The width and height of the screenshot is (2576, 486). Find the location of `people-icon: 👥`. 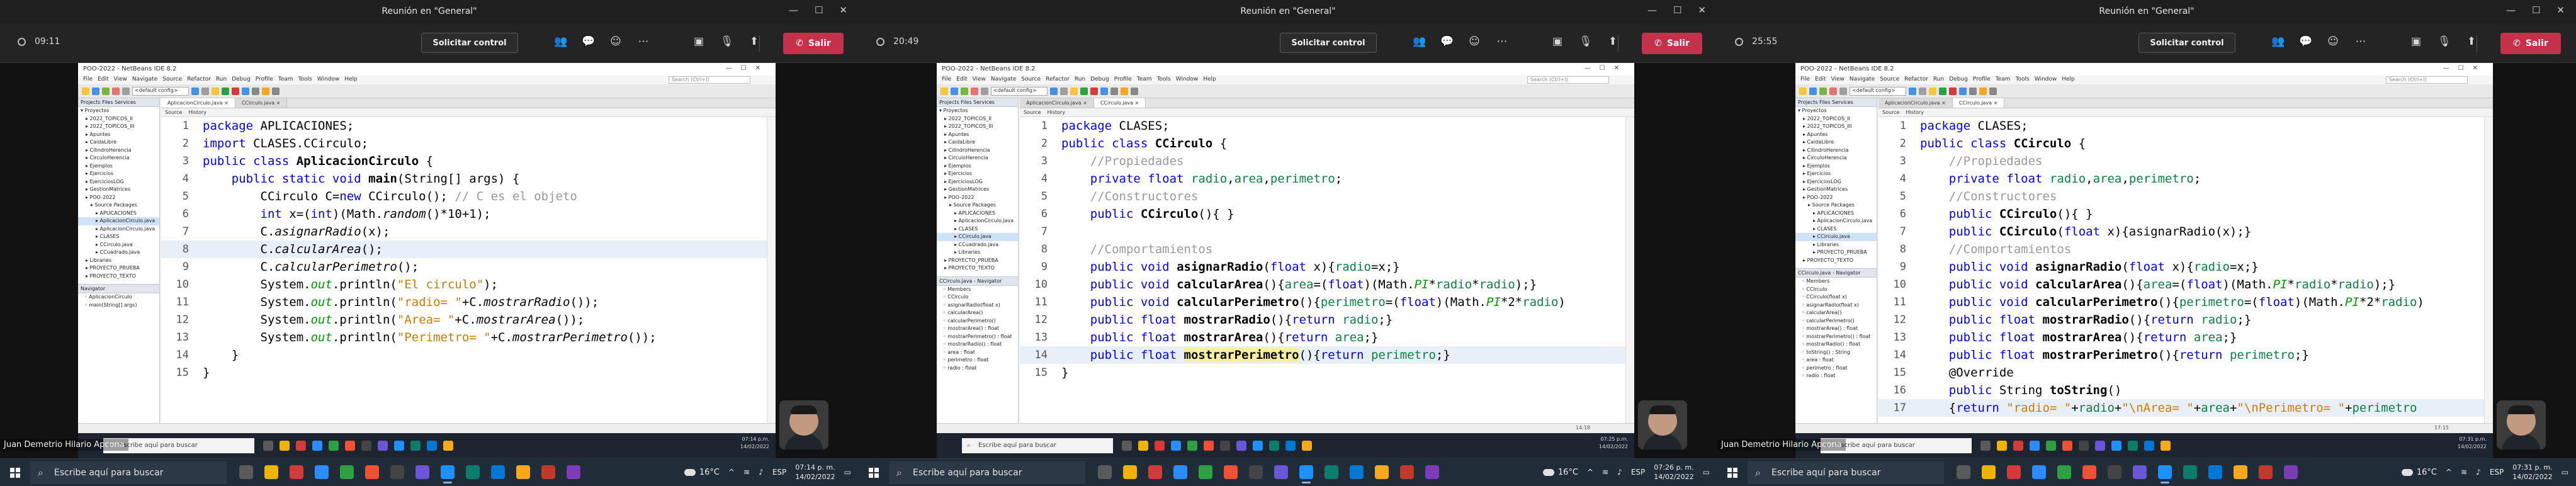

people-icon: 👥 is located at coordinates (560, 41).